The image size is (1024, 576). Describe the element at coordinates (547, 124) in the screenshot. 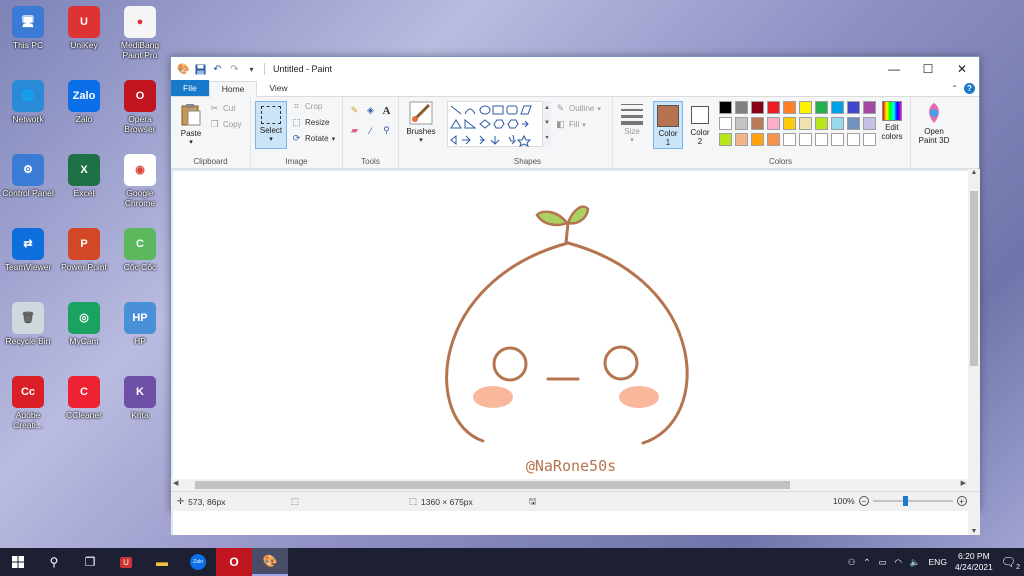

I see `shapes-scroll: ▲ ▼ ▾` at that location.